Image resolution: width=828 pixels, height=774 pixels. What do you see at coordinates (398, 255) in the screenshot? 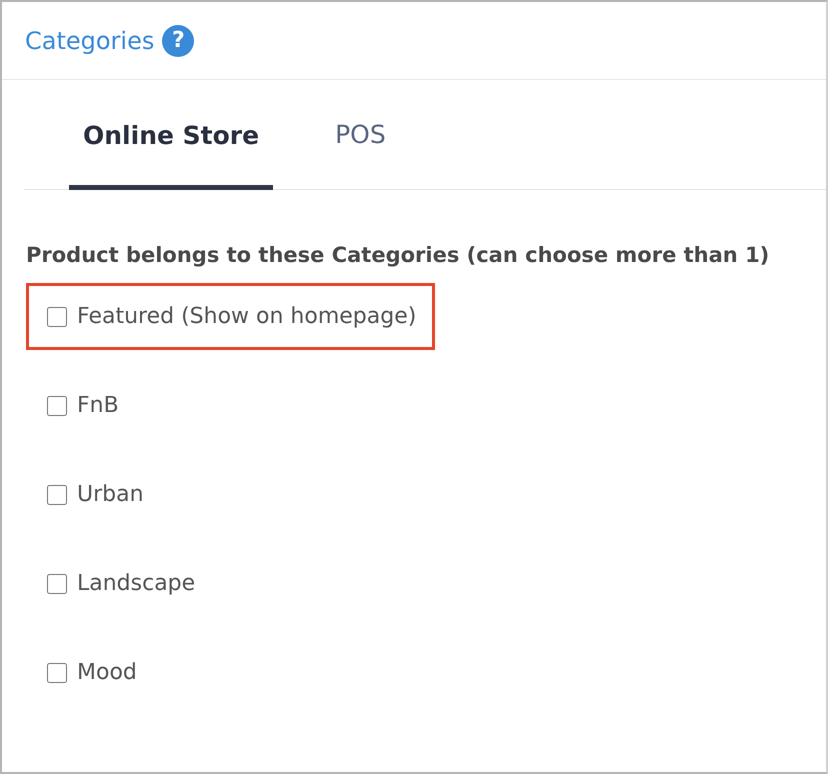
I see `section-heading: Product belongs to these Categories (can choose more than 1)` at bounding box center [398, 255].